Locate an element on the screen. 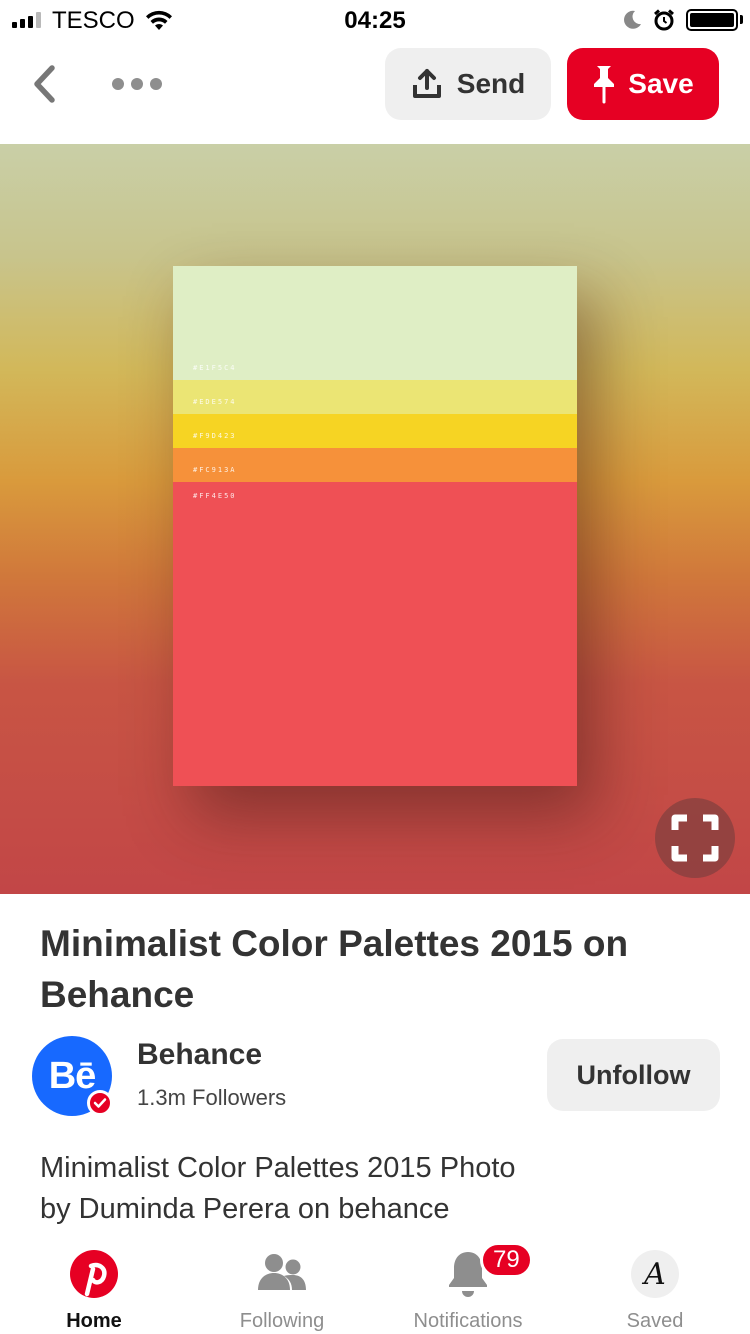  tab-saved: A Saved is located at coordinates (655, 1291).